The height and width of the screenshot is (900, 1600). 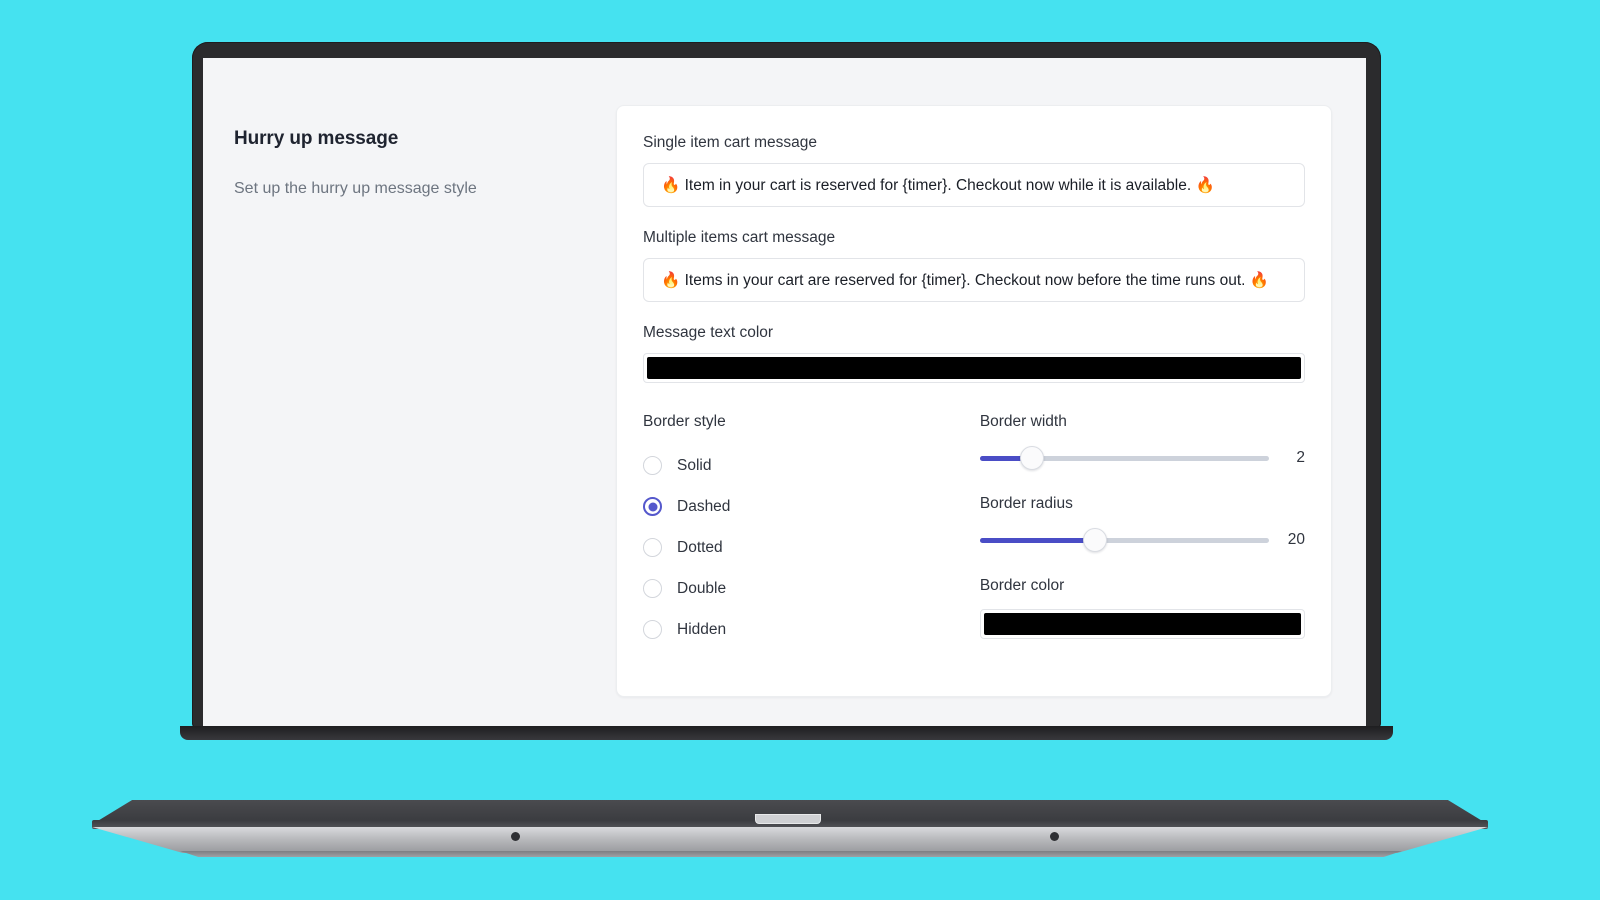 I want to click on border-color-input, so click(x=1142, y=624).